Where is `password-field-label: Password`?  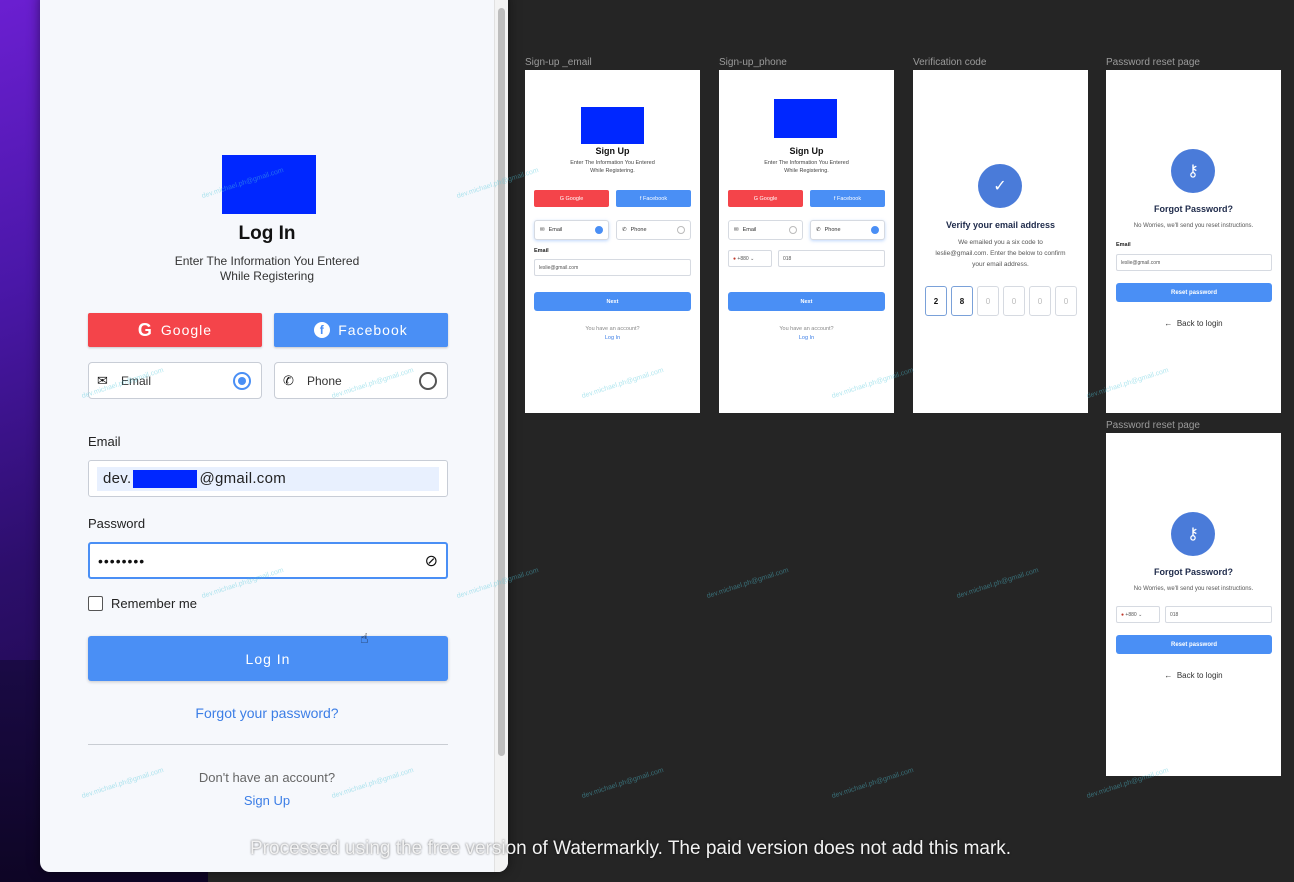
password-field-label: Password is located at coordinates (117, 523).